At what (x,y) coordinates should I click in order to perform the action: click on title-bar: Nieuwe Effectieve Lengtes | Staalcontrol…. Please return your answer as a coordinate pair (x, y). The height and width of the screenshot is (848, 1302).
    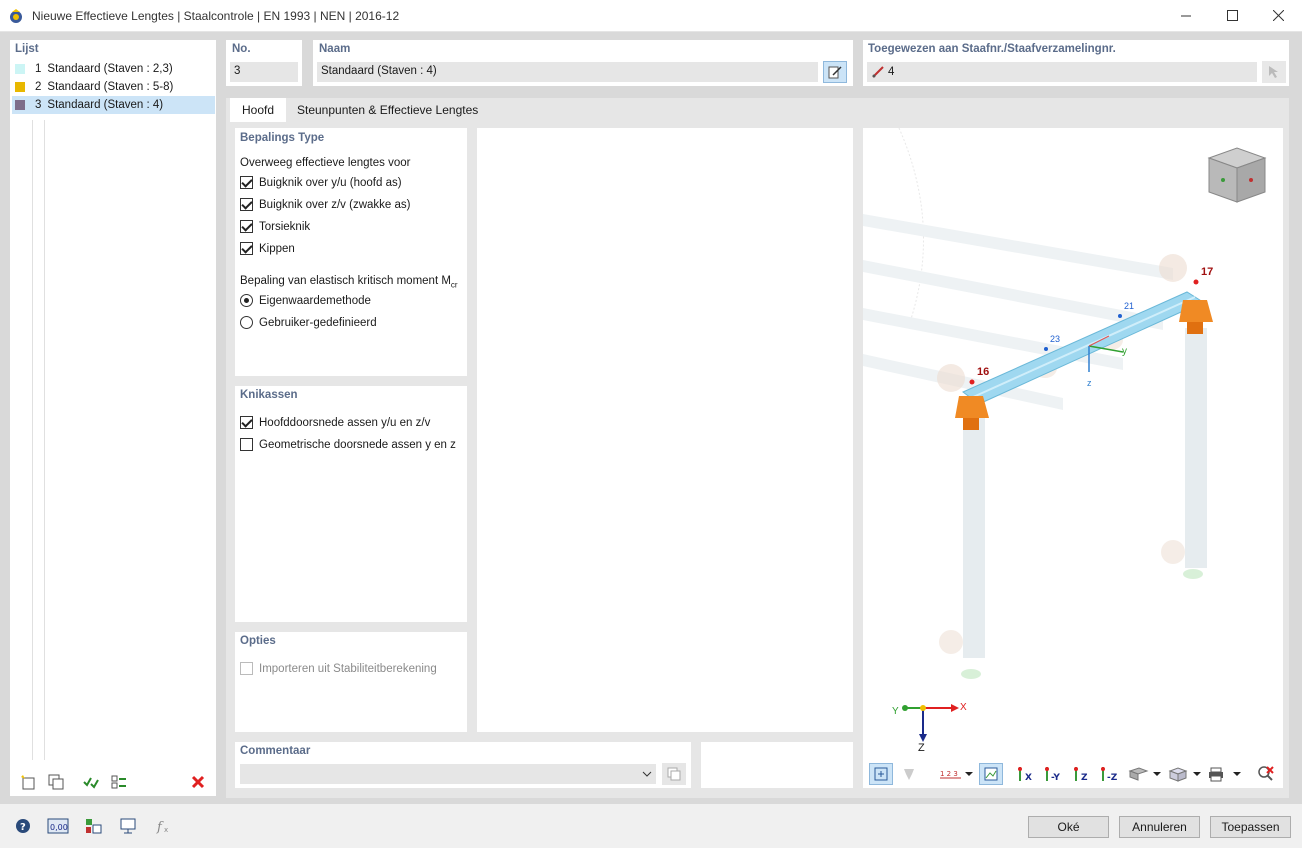
    Looking at the image, I should click on (651, 16).